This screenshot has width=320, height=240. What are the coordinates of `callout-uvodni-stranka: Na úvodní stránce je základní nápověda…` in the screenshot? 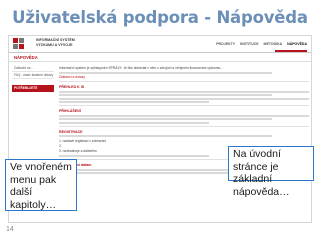 It's located at (271, 172).